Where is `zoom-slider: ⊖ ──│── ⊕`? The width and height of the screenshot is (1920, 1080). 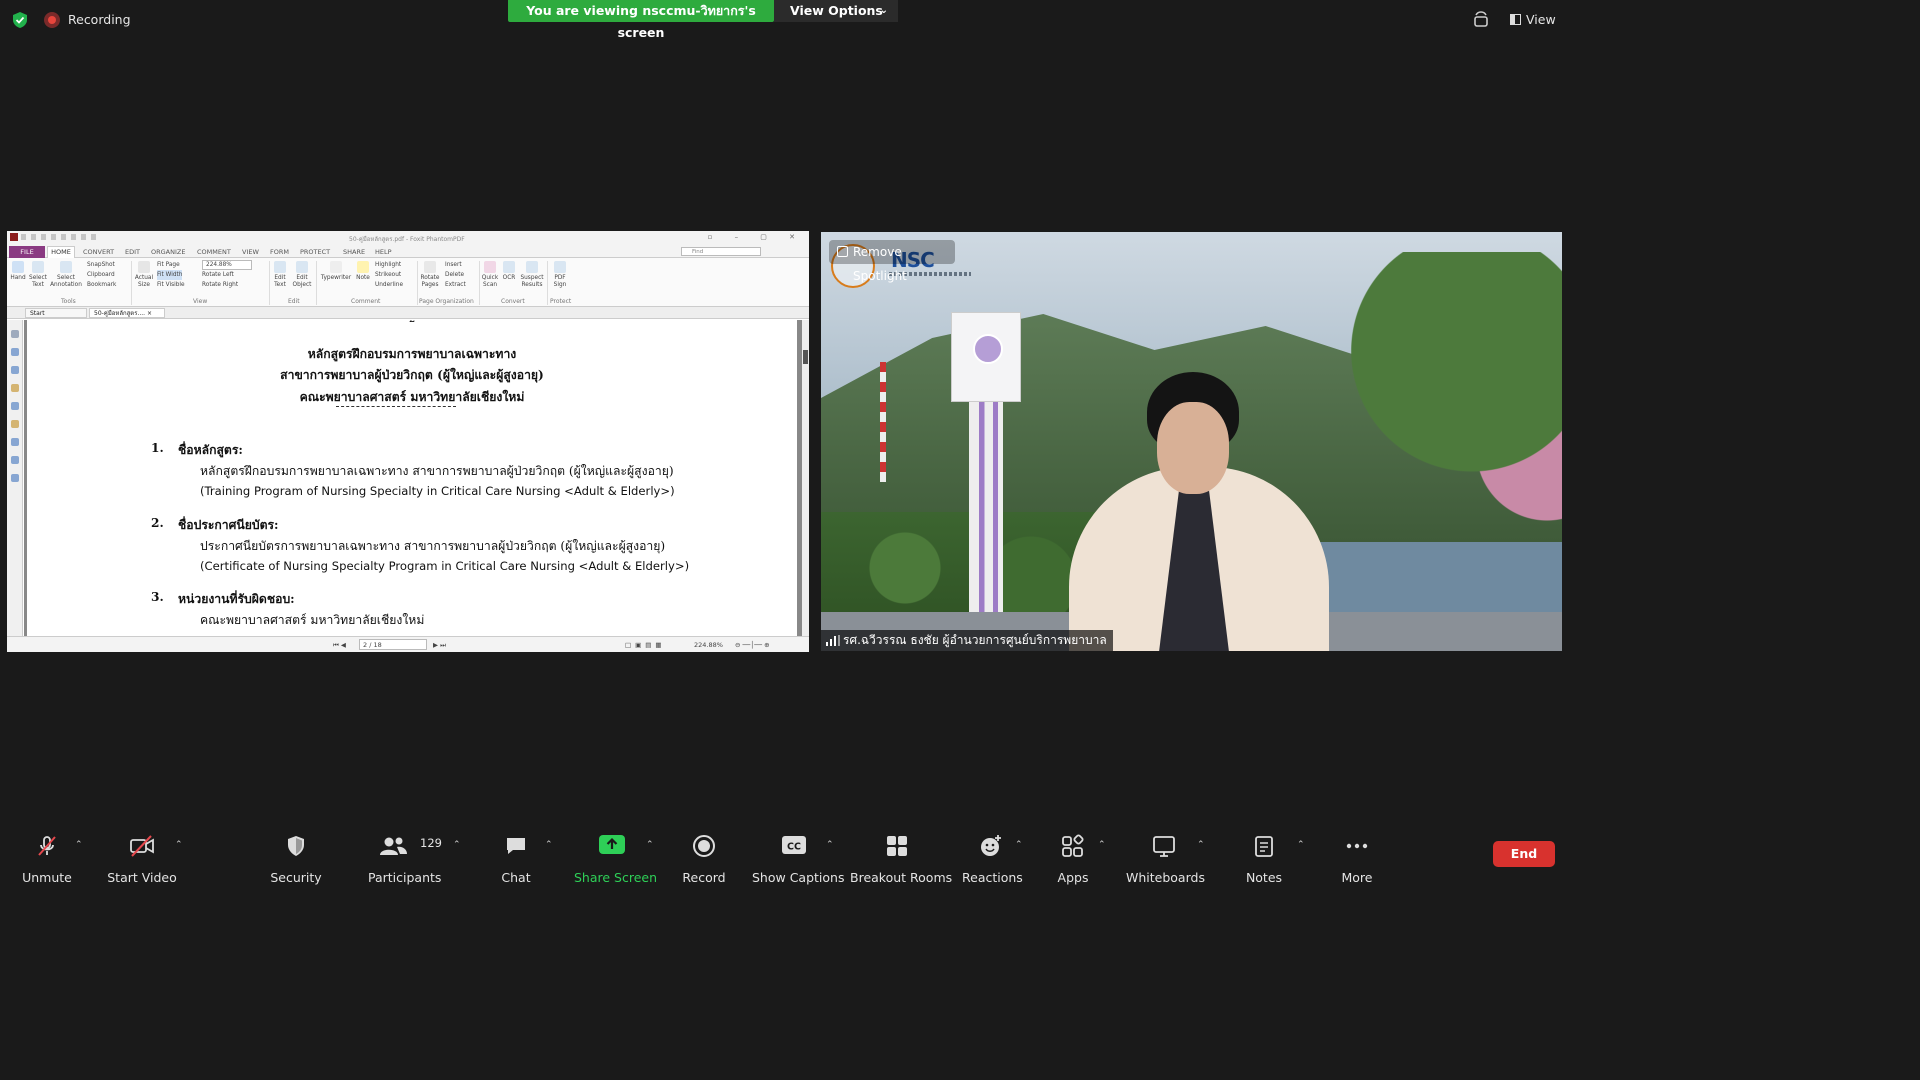 zoom-slider: ⊖ ──│── ⊕ is located at coordinates (752, 645).